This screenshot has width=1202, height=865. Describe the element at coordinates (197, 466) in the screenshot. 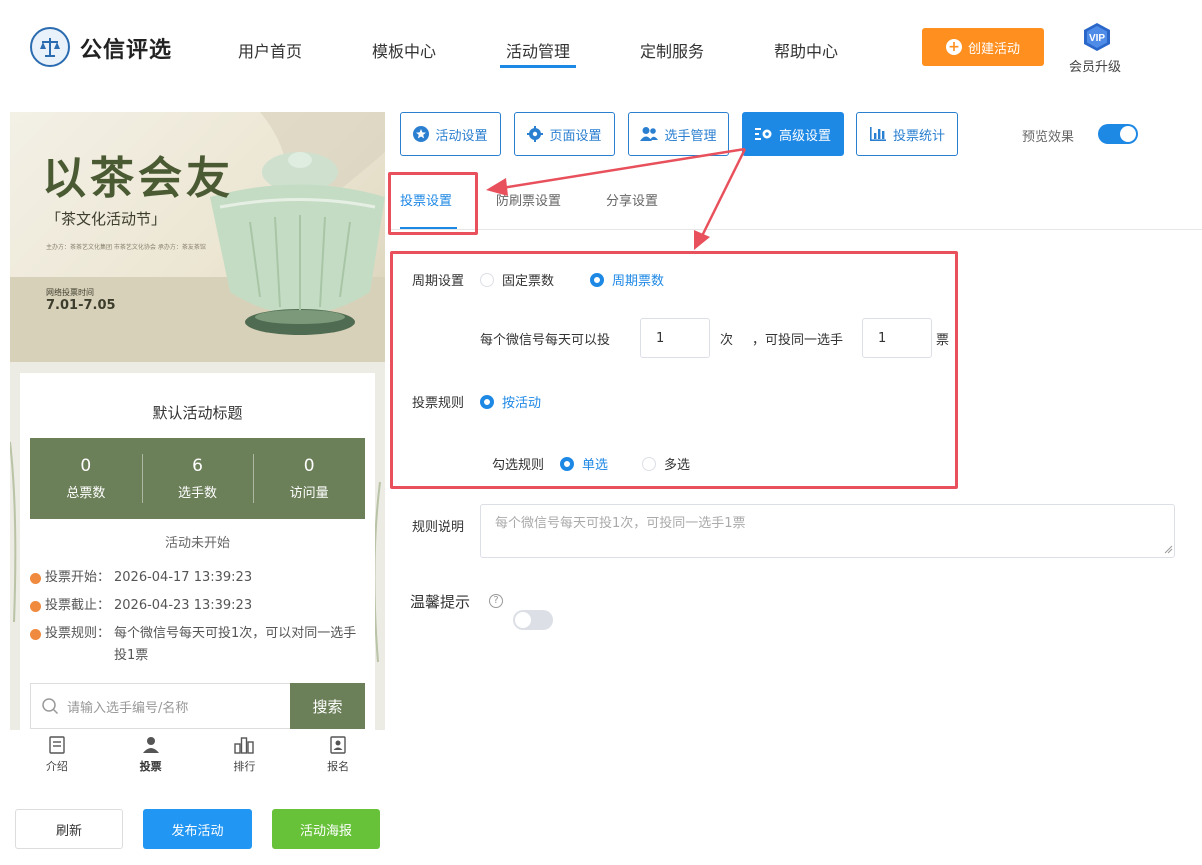

I see `stat-value: 6` at that location.